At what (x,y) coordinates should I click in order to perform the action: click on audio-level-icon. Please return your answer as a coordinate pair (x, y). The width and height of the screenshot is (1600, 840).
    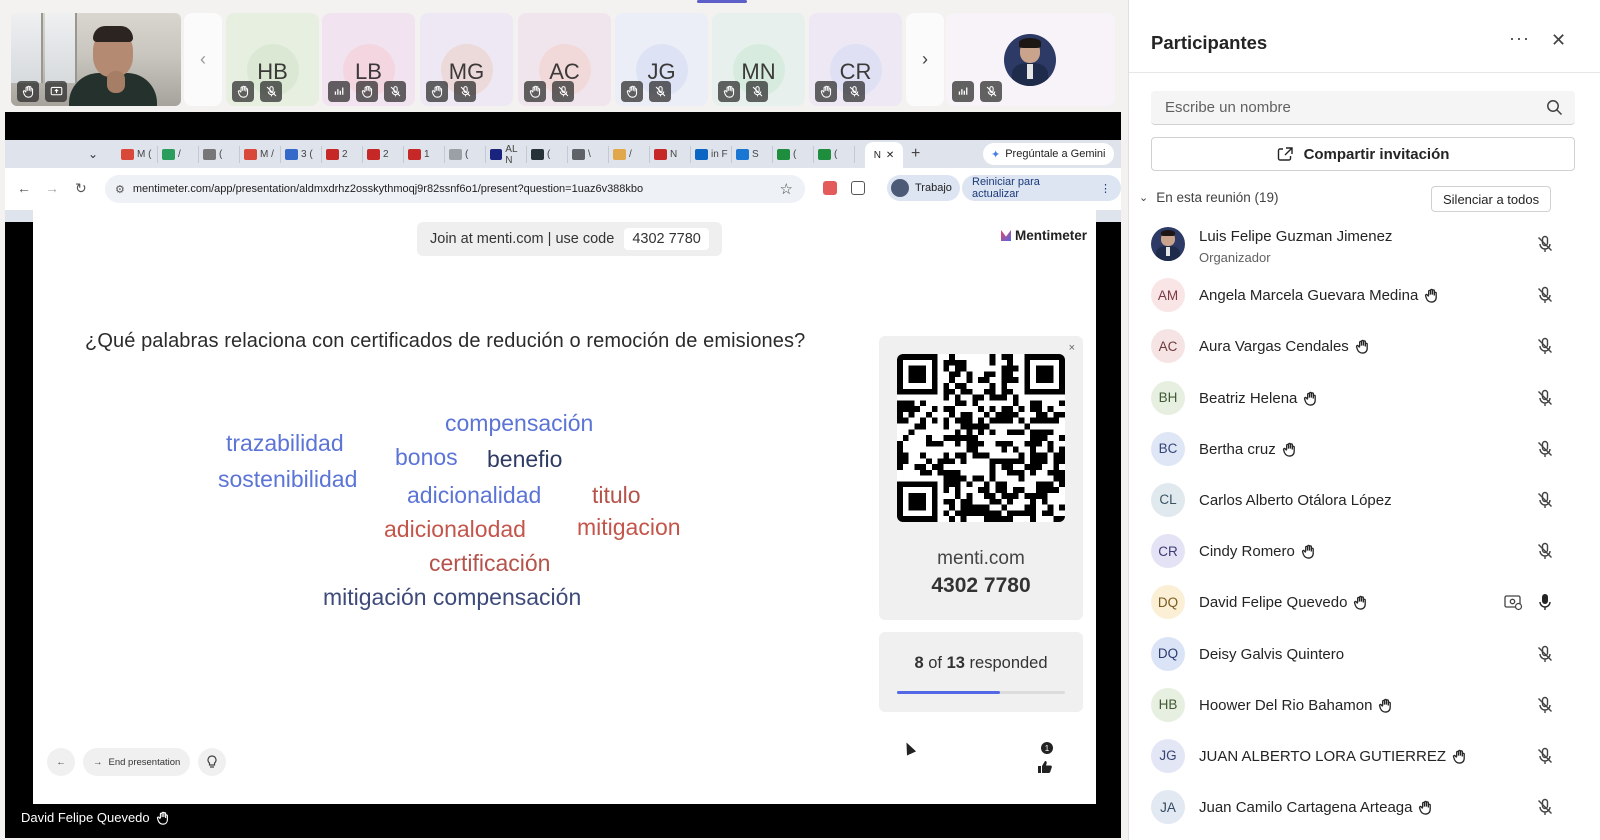
    Looking at the image, I should click on (339, 91).